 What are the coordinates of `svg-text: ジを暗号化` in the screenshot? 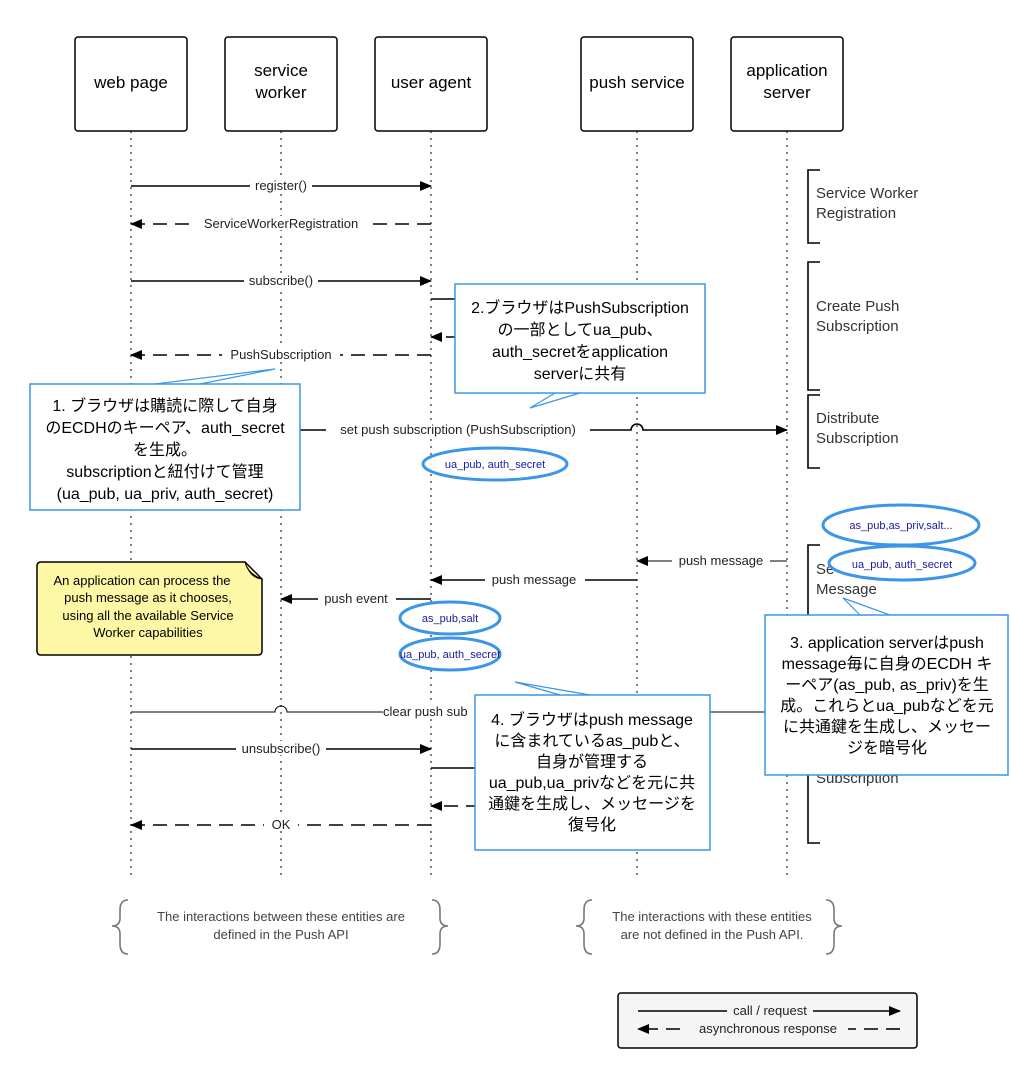 It's located at (887, 748).